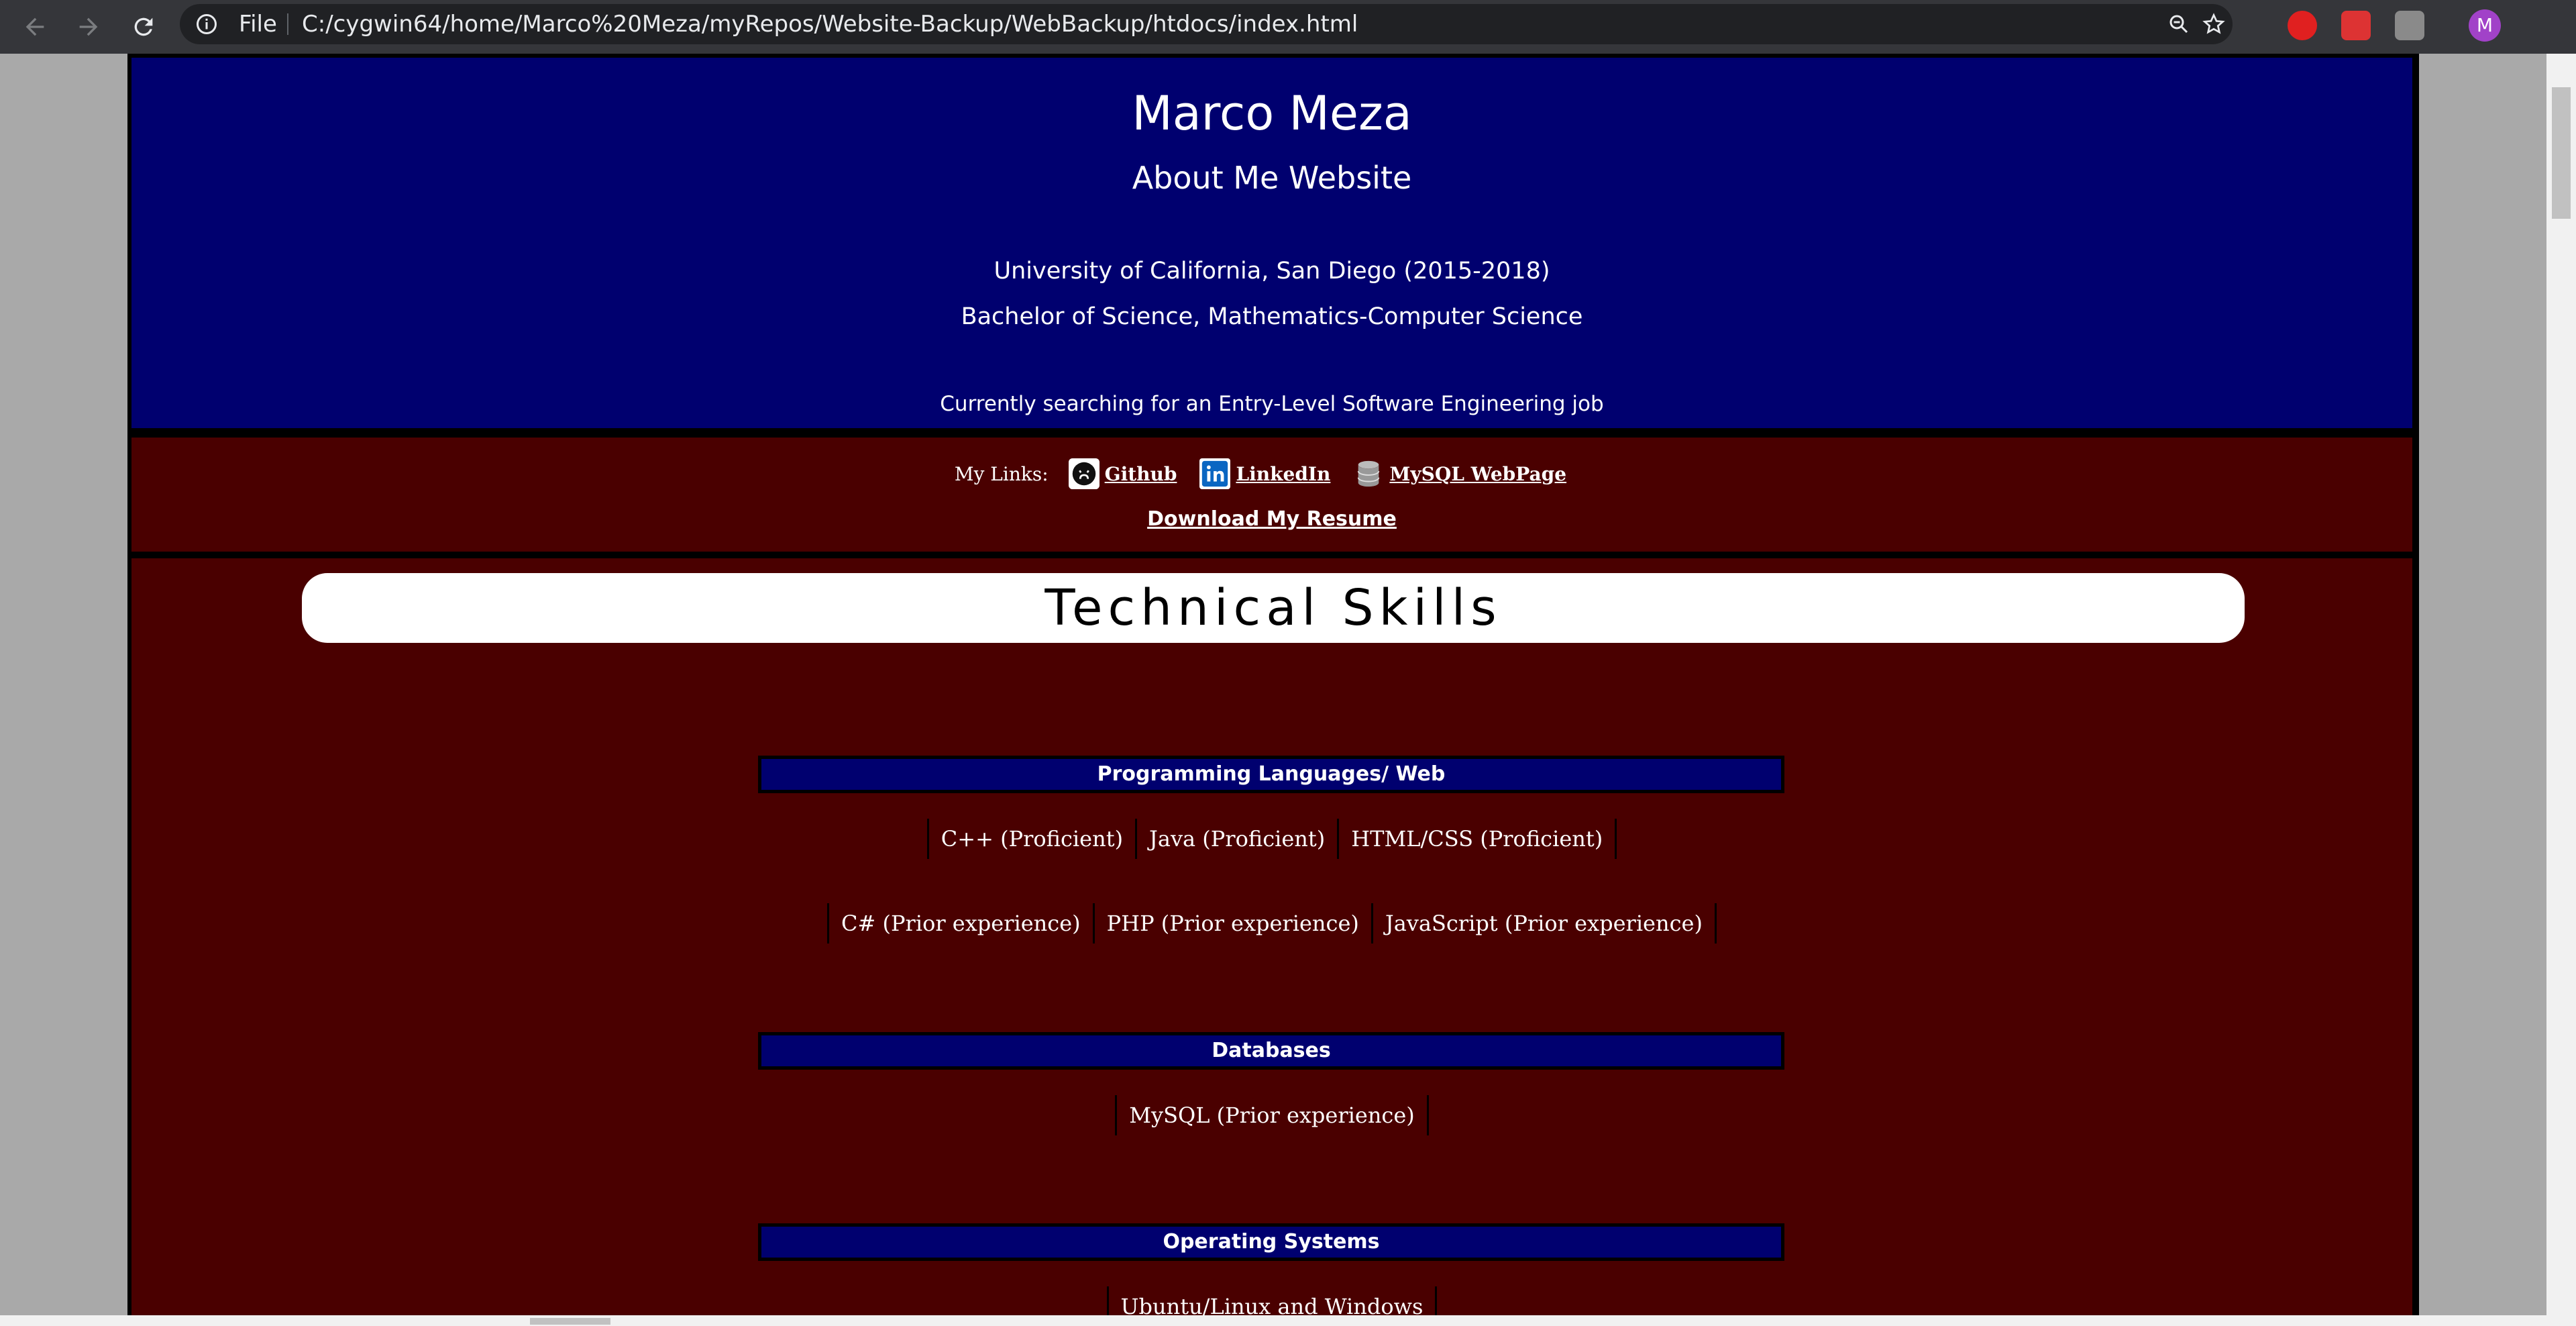 The width and height of the screenshot is (2576, 1326). I want to click on reload-icon, so click(143, 27).